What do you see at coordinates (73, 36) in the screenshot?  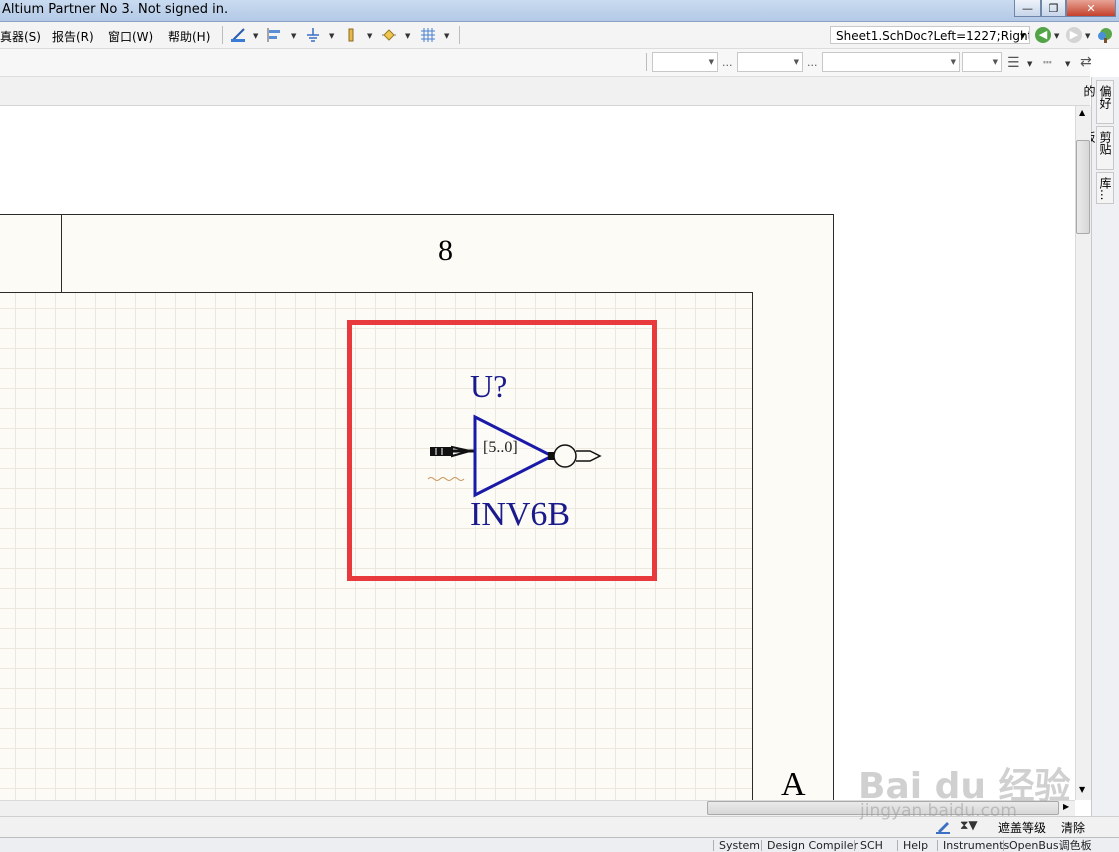 I see `menu-reports: 报告(R)` at bounding box center [73, 36].